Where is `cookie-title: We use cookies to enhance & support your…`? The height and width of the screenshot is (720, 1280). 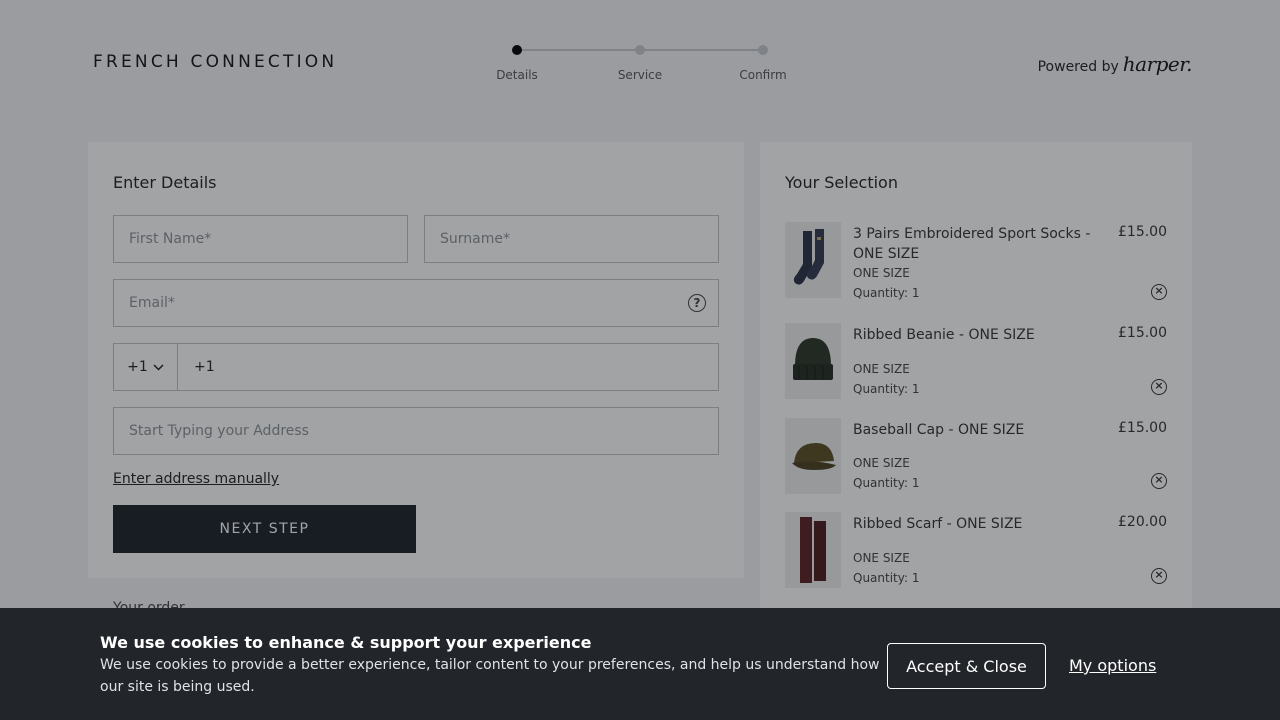
cookie-title: We use cookies to enhance & support your… is located at coordinates (346, 642).